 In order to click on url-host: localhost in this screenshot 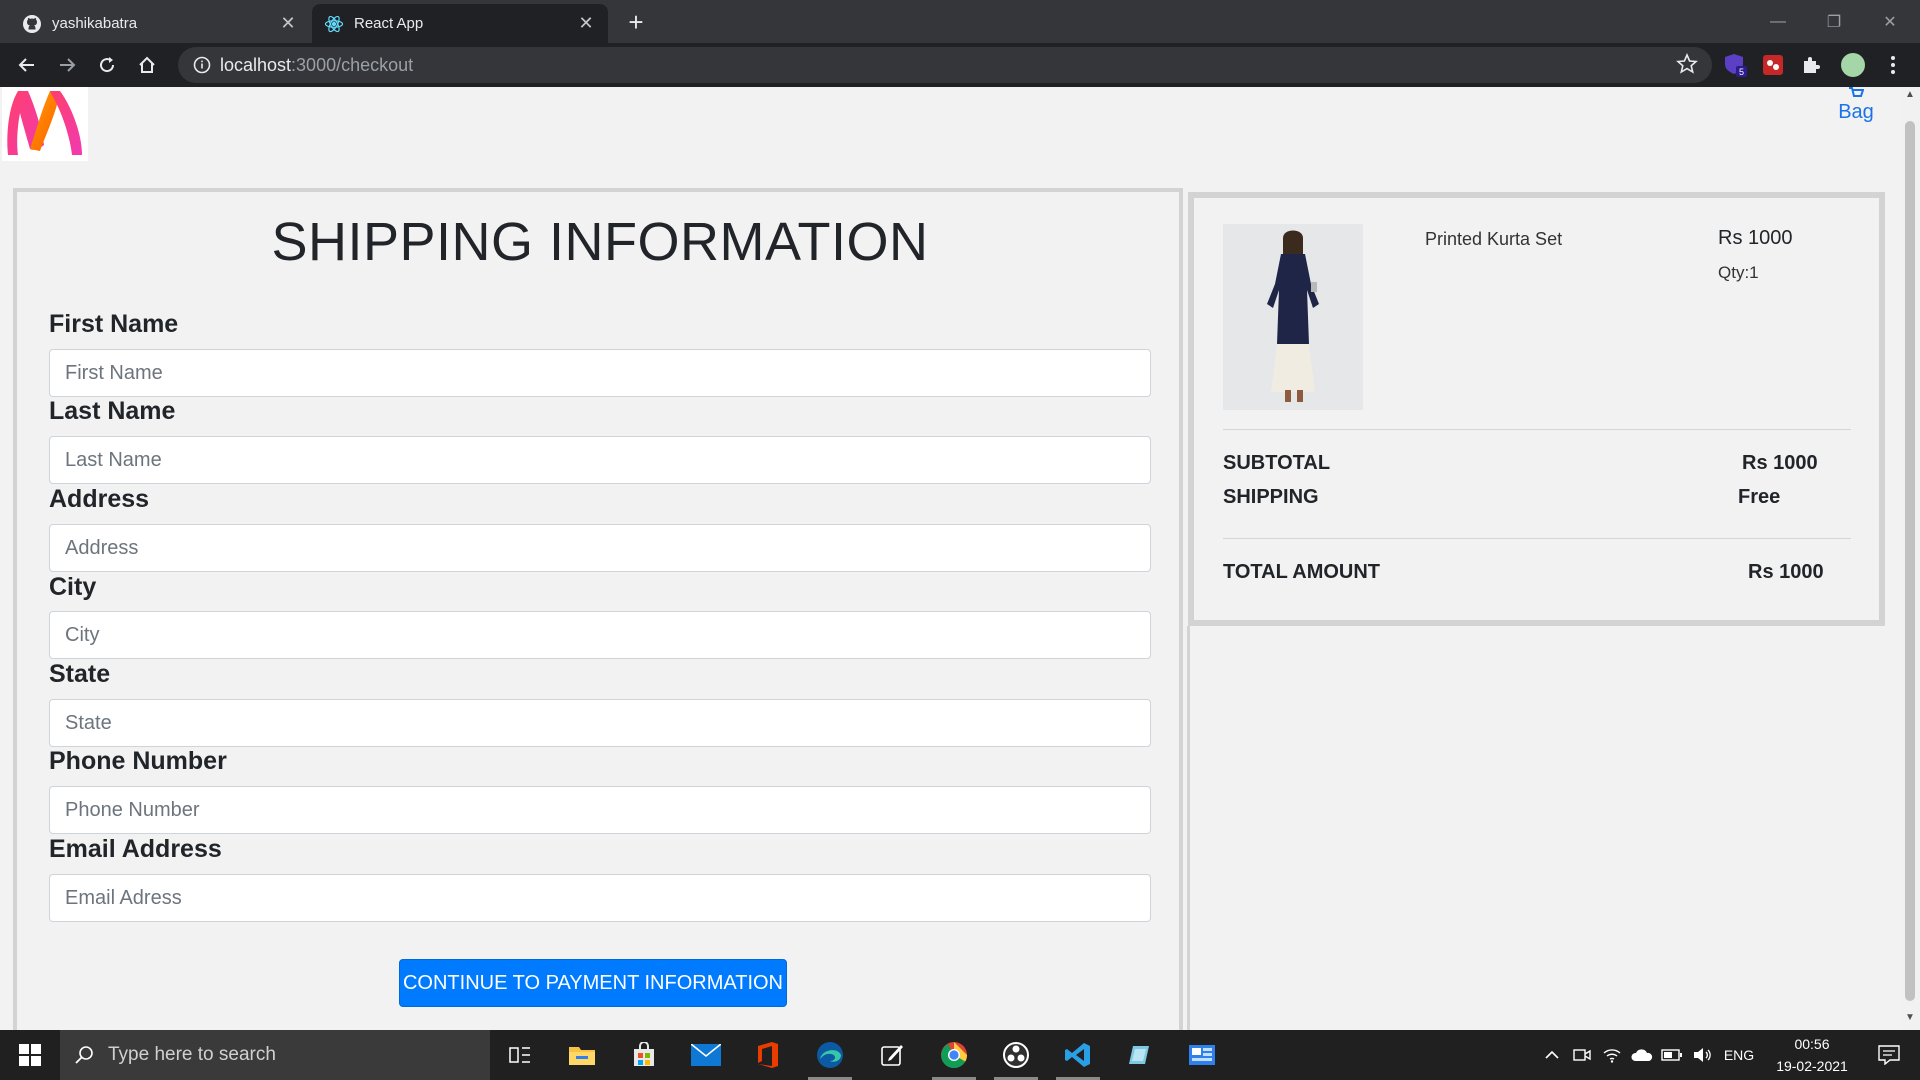, I will do `click(256, 64)`.